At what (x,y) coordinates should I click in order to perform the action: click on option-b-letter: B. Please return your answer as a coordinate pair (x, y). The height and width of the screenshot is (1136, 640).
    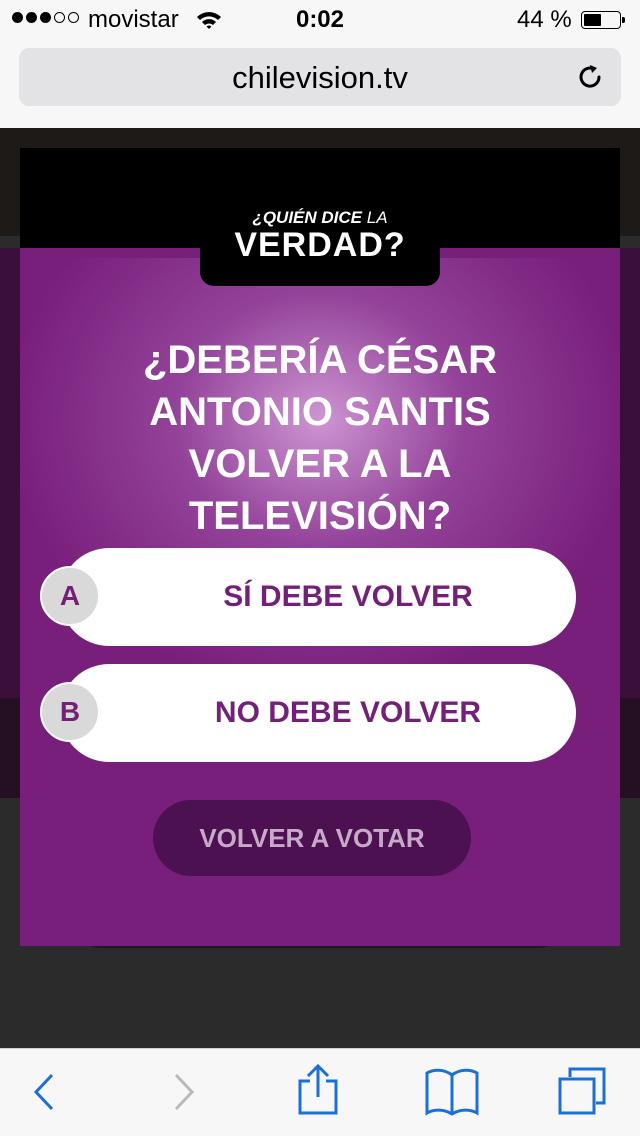
    Looking at the image, I should click on (70, 712).